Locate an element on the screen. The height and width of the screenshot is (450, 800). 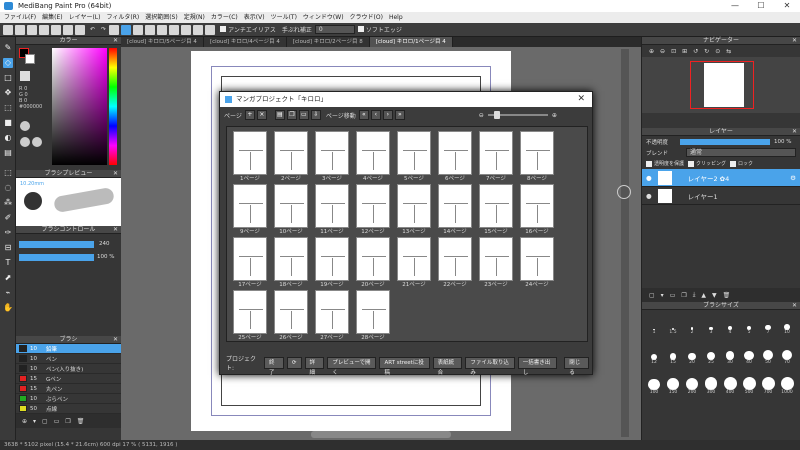
flip-icon: ⇆ is located at coordinates (728, 51).